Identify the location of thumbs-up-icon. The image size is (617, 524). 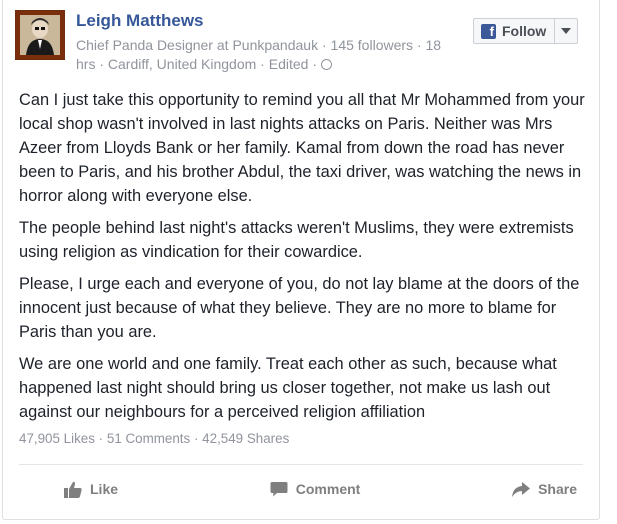
(73, 489).